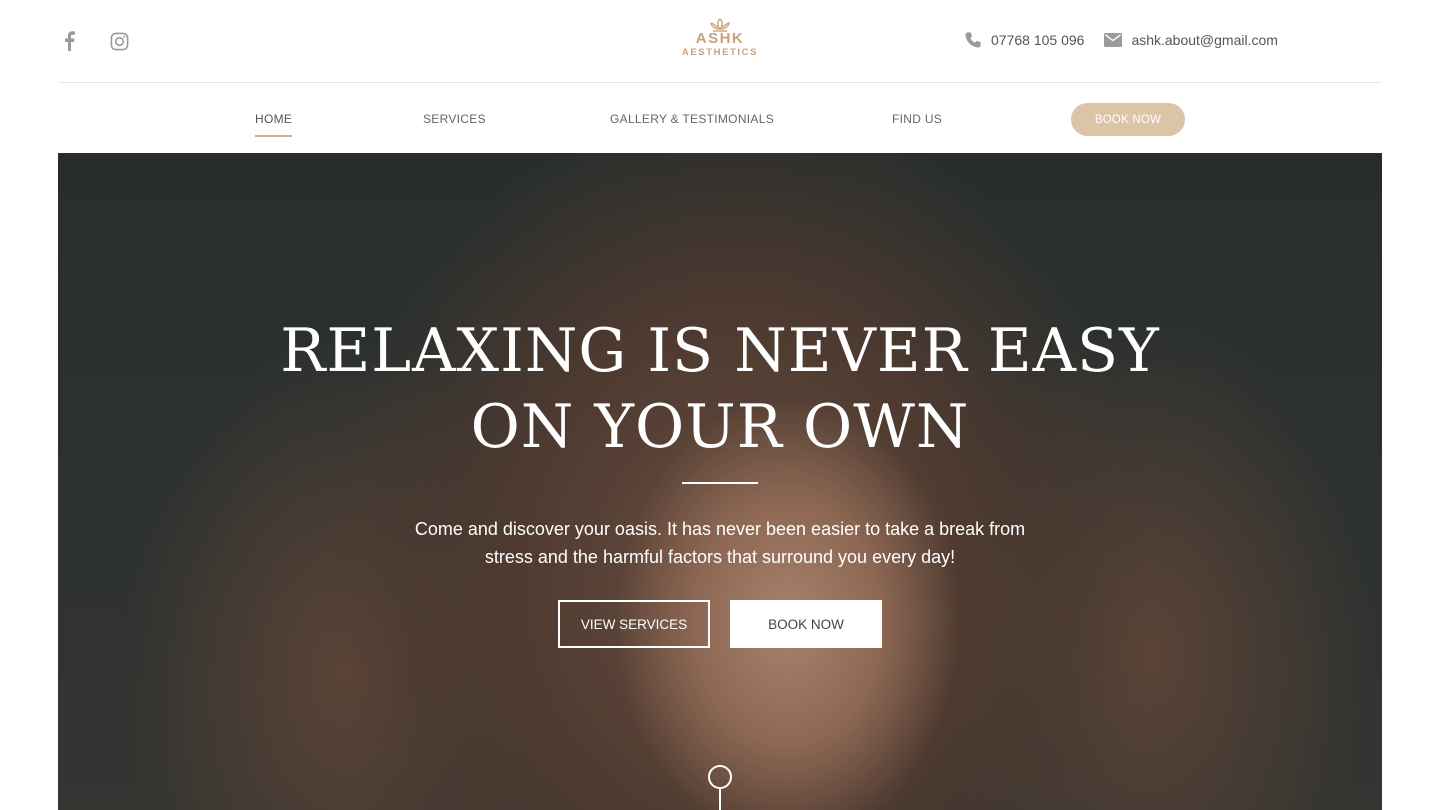 The height and width of the screenshot is (810, 1440). I want to click on nav-item-services: SERVICES, so click(454, 119).